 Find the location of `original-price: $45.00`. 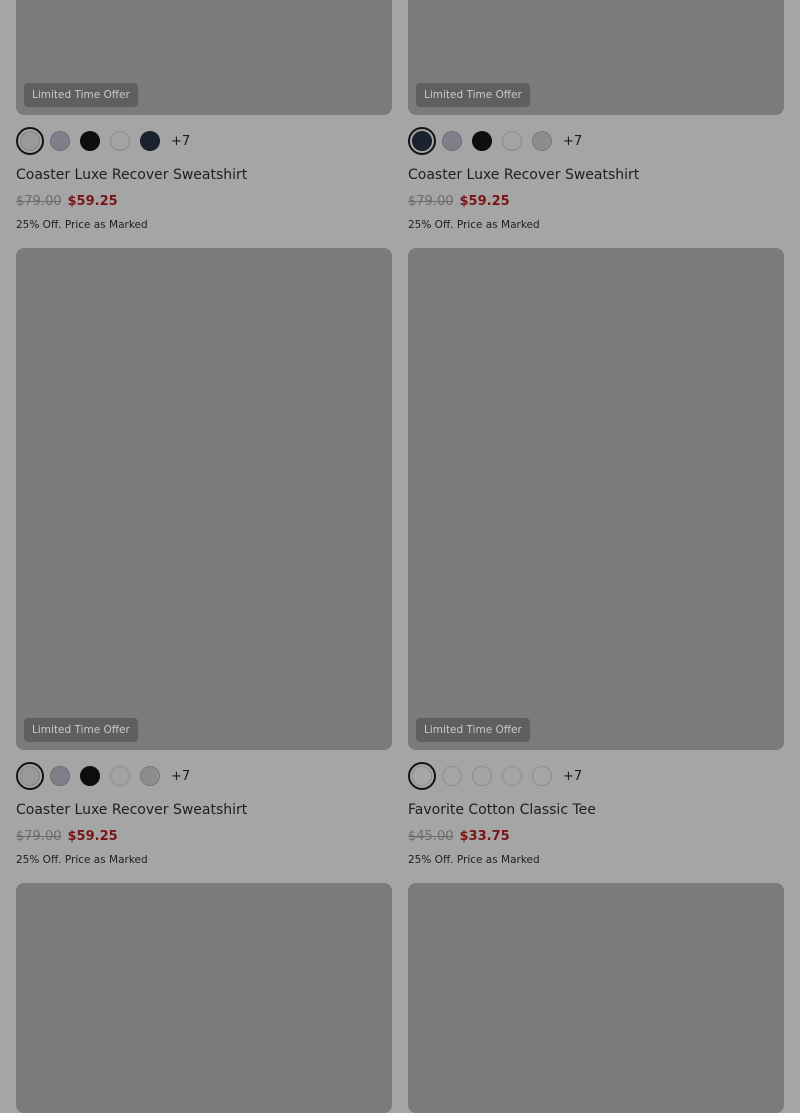

original-price: $45.00 is located at coordinates (431, 836).